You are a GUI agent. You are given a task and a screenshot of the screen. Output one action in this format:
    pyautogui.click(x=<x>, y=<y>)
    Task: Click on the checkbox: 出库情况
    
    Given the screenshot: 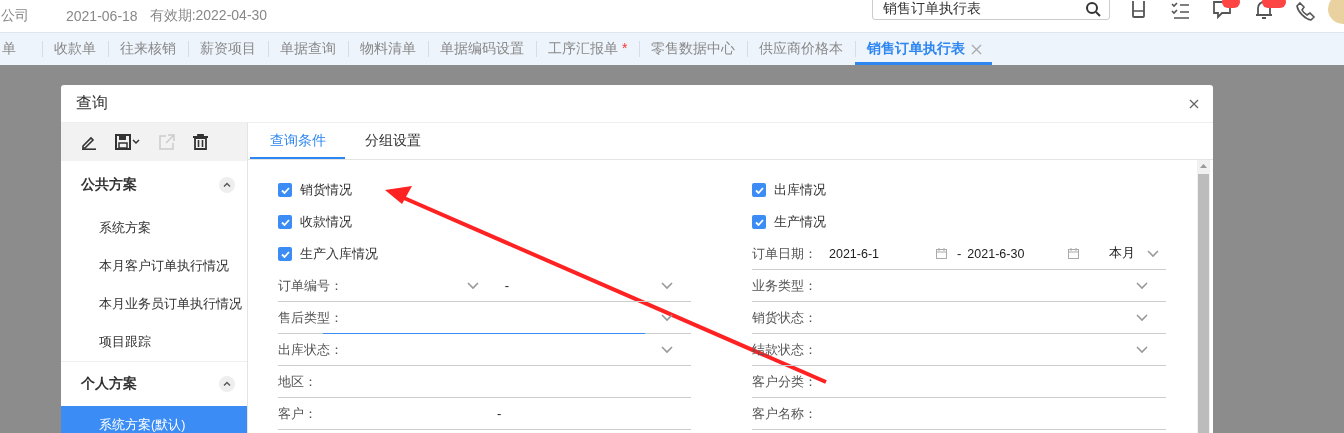 What is the action you would take?
    pyautogui.click(x=789, y=190)
    